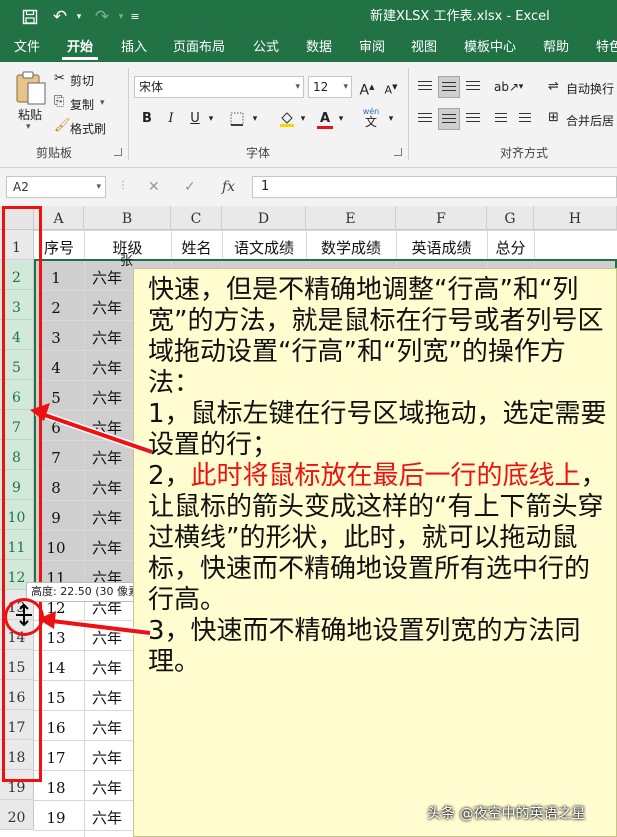  Describe the element at coordinates (525, 119) in the screenshot. I see `increase-indent-icon` at that location.